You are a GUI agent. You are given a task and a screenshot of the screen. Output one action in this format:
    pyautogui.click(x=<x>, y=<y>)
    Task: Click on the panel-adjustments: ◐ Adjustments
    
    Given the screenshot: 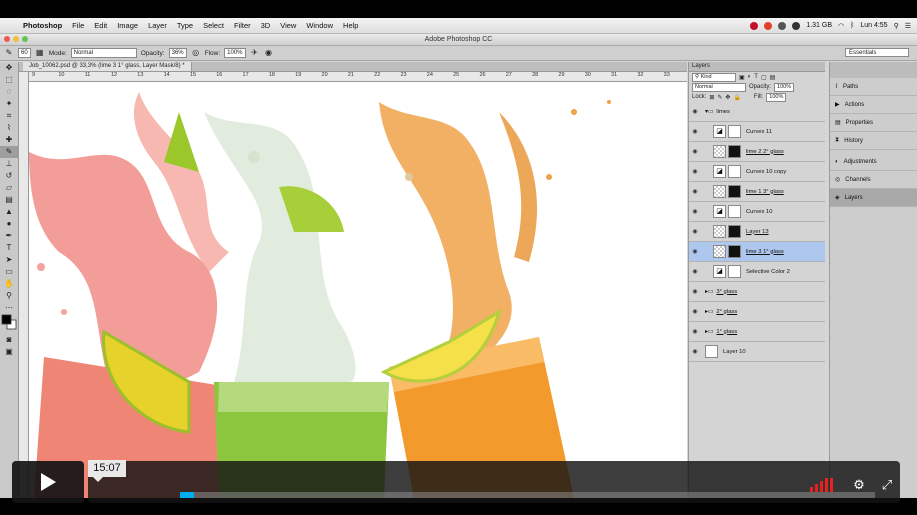 What is the action you would take?
    pyautogui.click(x=873, y=162)
    